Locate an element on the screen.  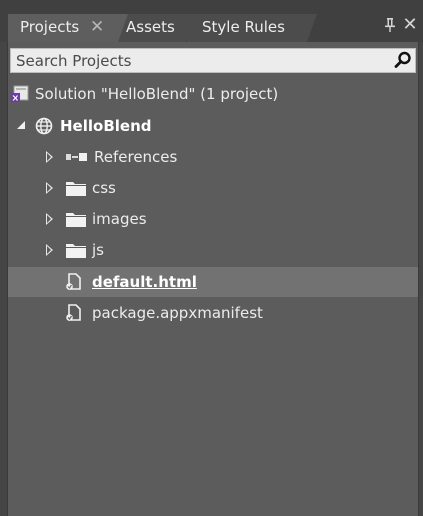
package-manifest-label: package.appxmanifest is located at coordinates (177, 313).